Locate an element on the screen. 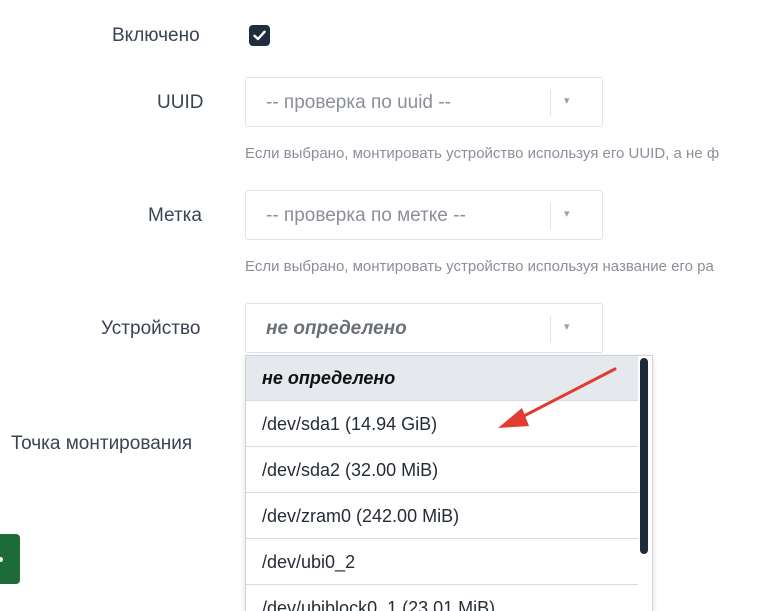 This screenshot has width=782, height=611. arrow-icon is located at coordinates (557, 397).